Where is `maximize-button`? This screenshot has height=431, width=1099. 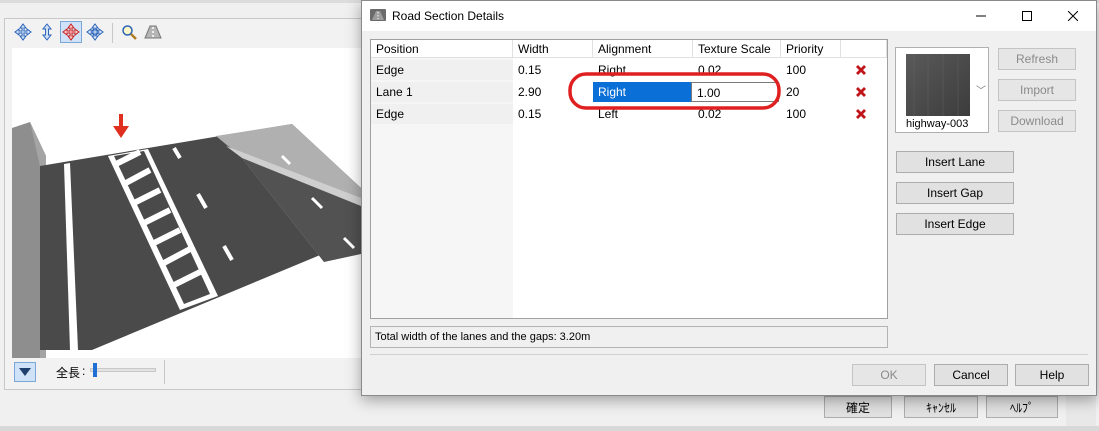 maximize-button is located at coordinates (1027, 16).